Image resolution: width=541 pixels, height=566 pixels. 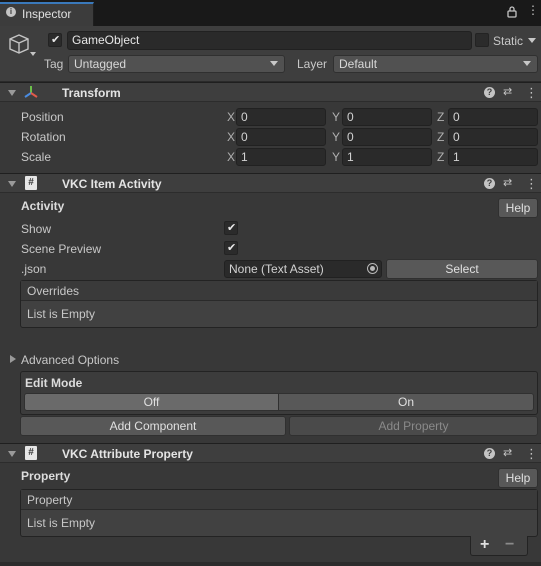 What do you see at coordinates (11, 12) in the screenshot?
I see `info-icon: i` at bounding box center [11, 12].